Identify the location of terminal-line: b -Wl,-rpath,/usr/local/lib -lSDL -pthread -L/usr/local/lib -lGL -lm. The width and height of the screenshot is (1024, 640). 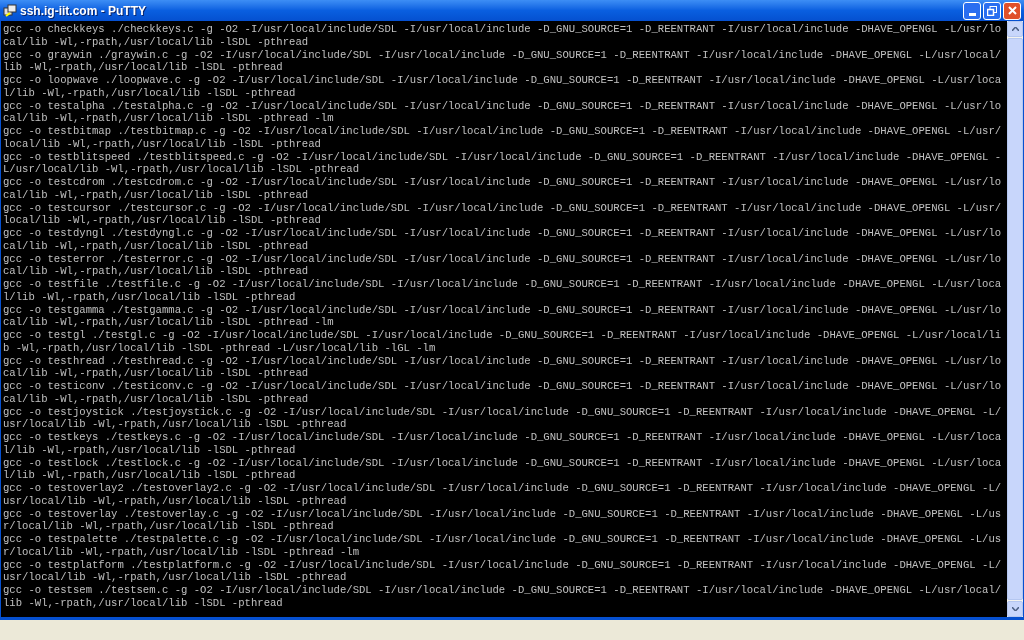
(220, 348).